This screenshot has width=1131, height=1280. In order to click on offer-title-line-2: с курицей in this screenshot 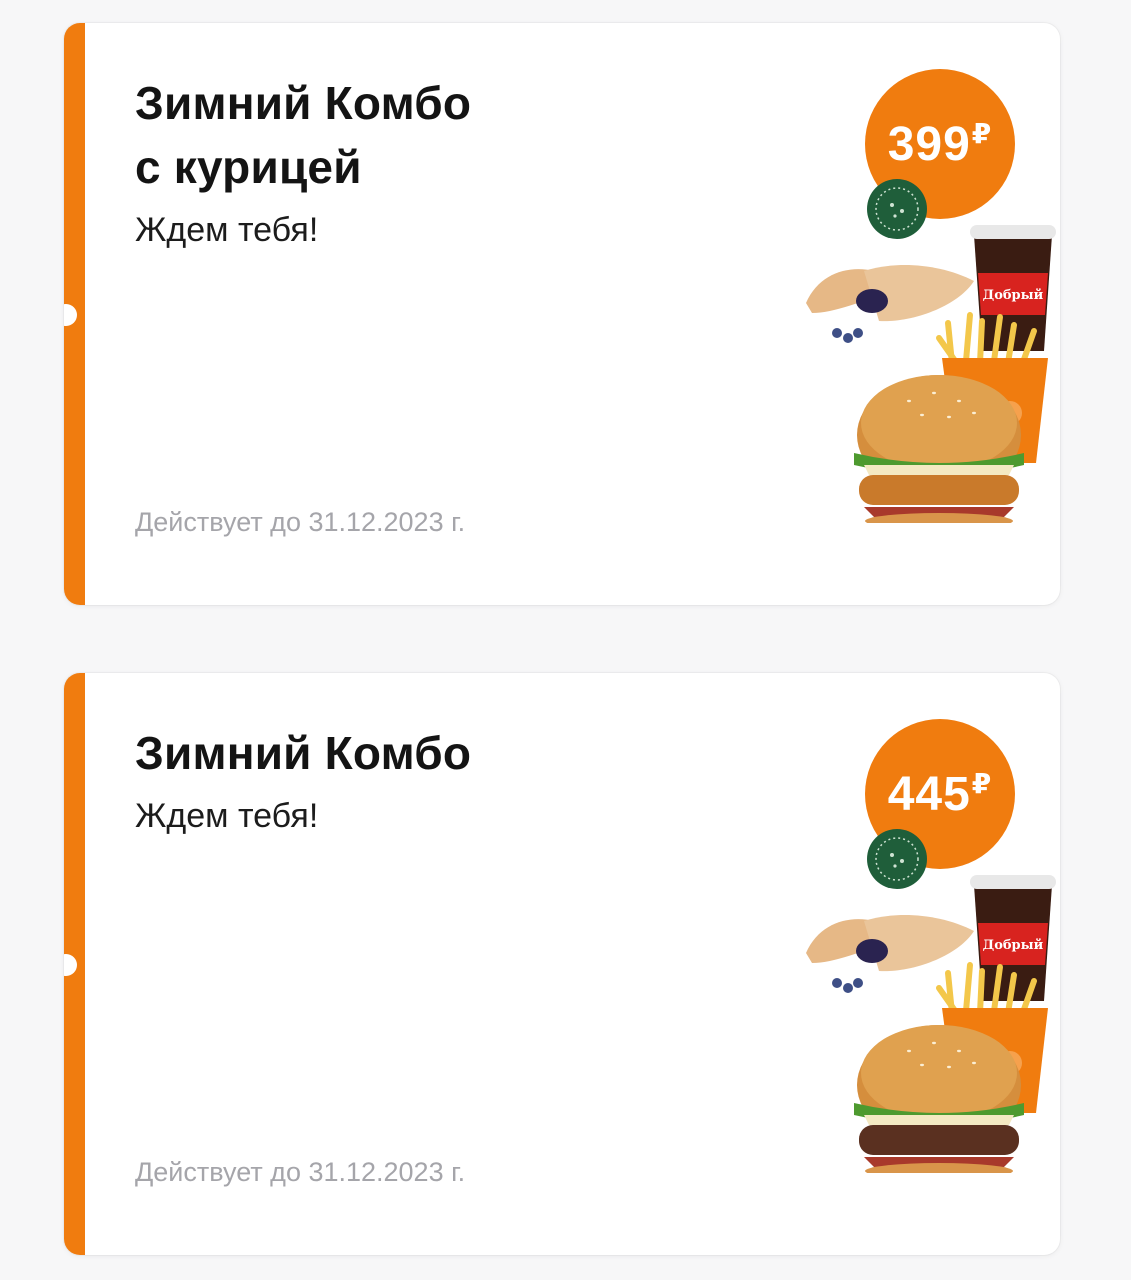, I will do `click(248, 167)`.